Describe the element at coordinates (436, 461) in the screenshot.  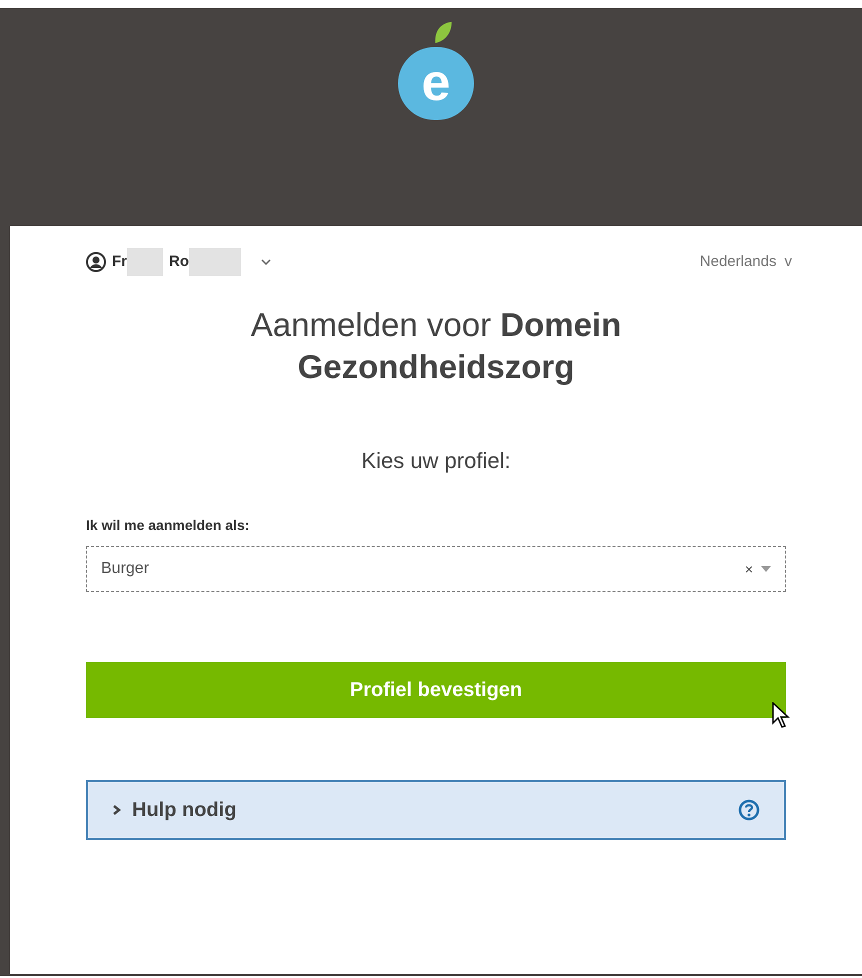
I see `subheading: Kies uw profiel:` at that location.